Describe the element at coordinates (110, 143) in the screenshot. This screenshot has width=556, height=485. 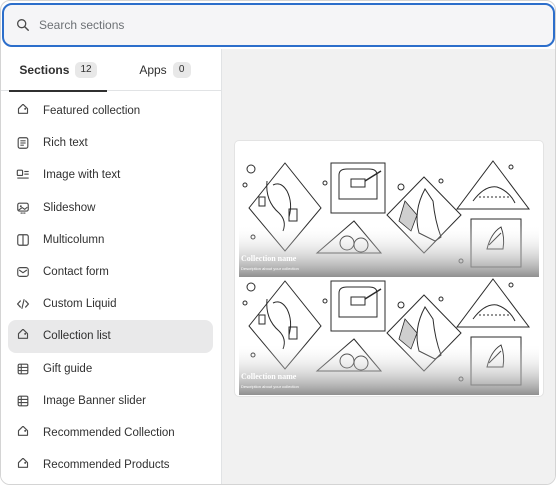
I see `section-item-rich-text: Rich text` at that location.